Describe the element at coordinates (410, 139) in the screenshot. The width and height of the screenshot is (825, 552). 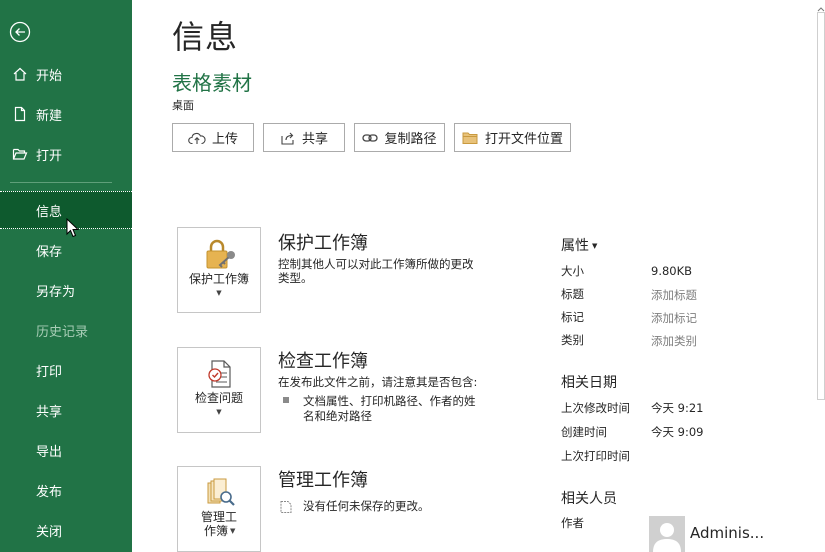
I see `copy-path-label: 复制路径` at that location.